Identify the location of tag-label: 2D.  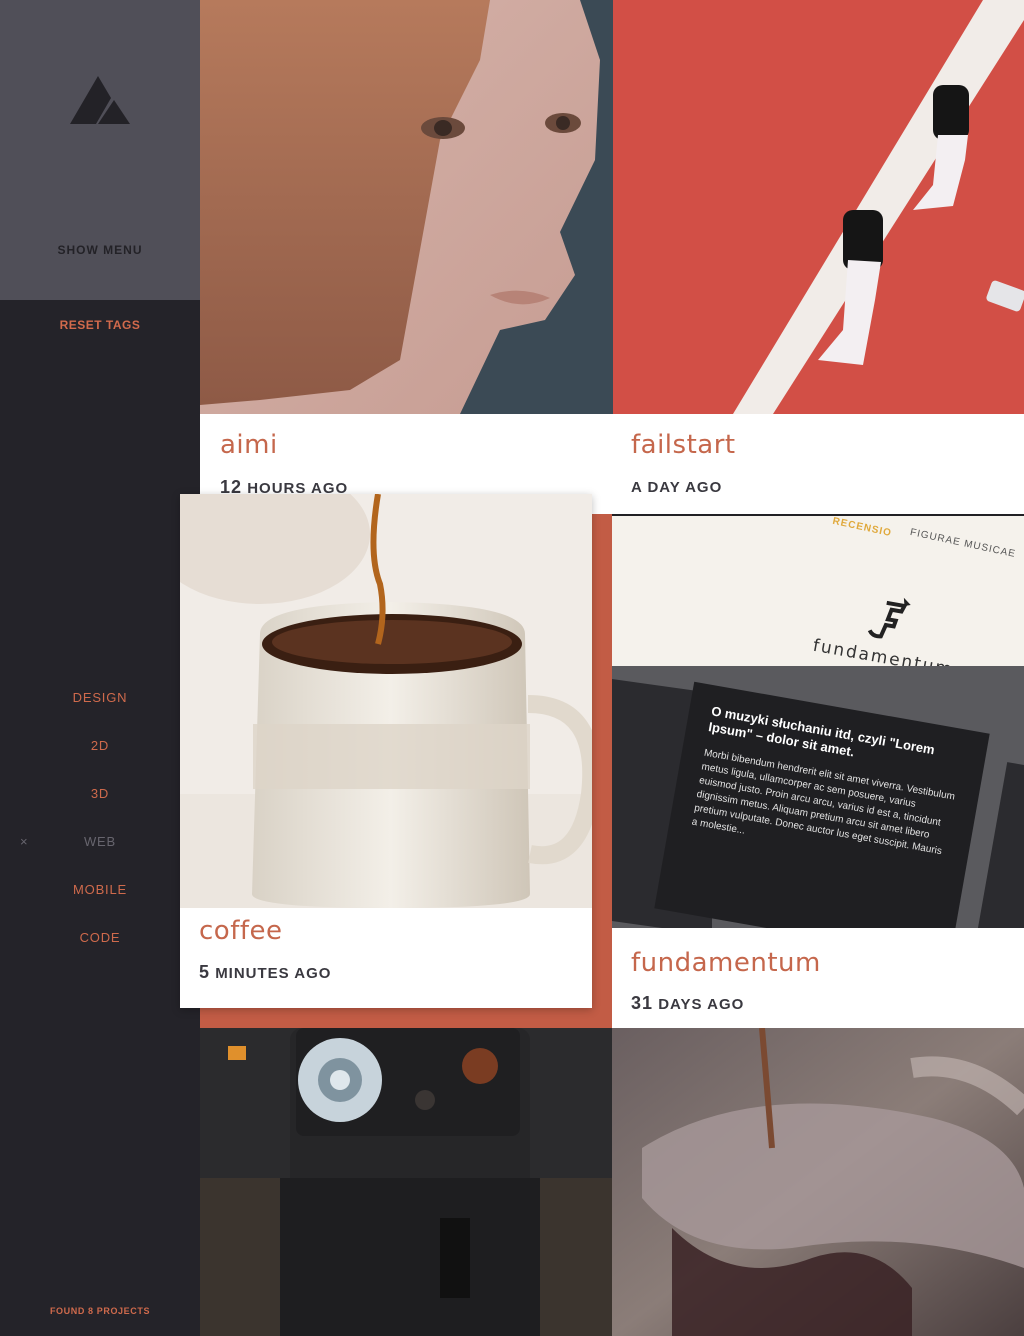
(100, 745).